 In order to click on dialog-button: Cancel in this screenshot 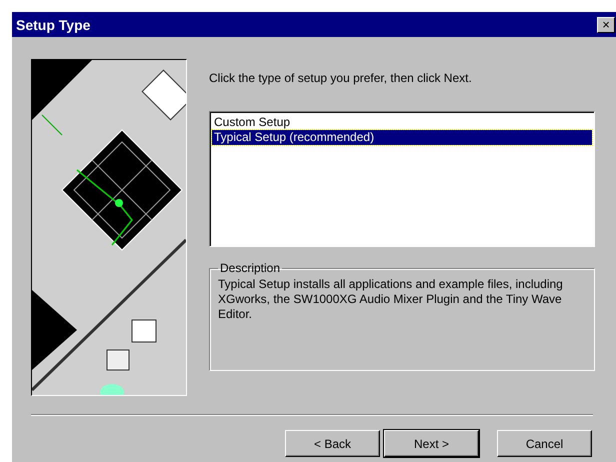, I will do `click(544, 443)`.